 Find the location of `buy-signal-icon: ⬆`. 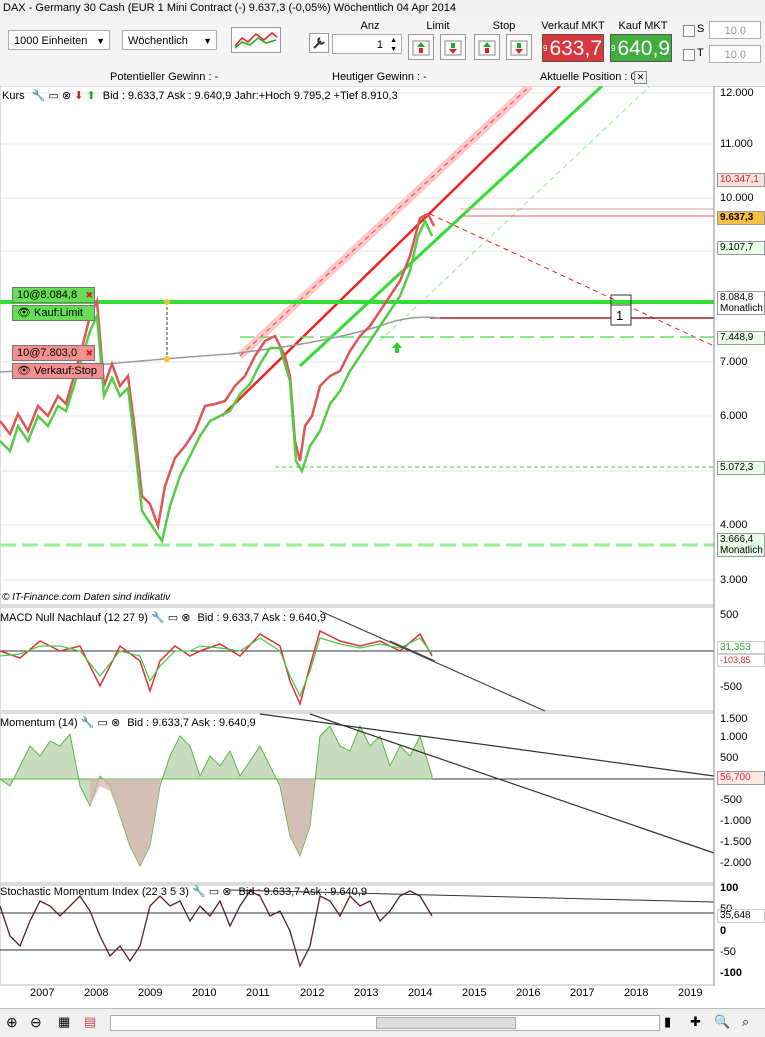

buy-signal-icon: ⬆ is located at coordinates (90, 96).